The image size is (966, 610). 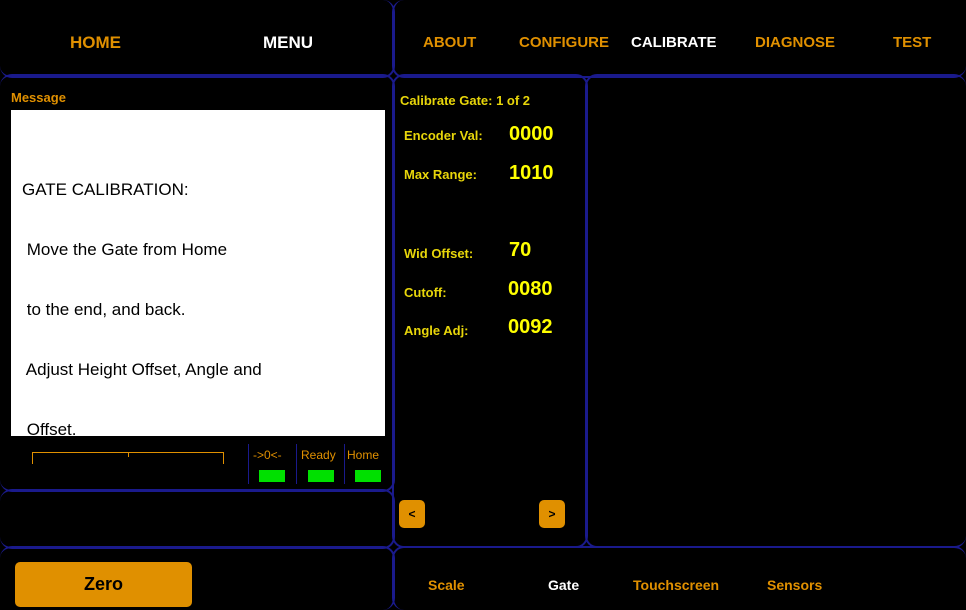 What do you see at coordinates (794, 585) in the screenshot?
I see `tab-sensors: Sensors` at bounding box center [794, 585].